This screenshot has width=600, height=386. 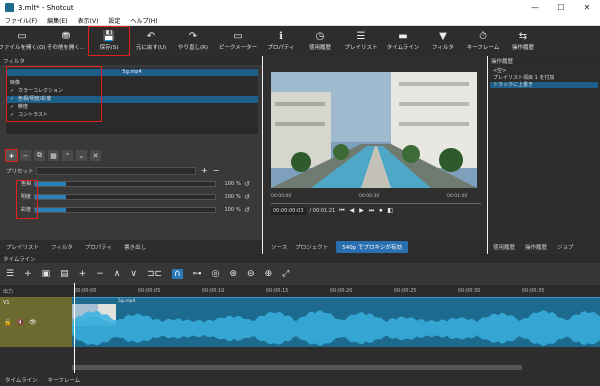 I want to click on minimize-button: —, so click(x=535, y=7).